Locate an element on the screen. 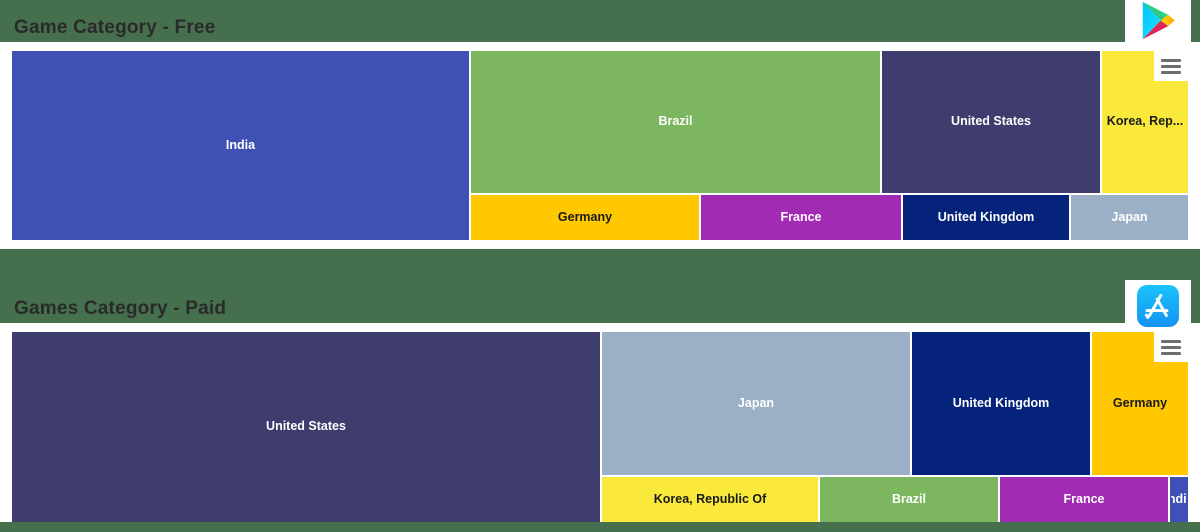 Image resolution: width=1200 pixels, height=532 pixels. page-title-free: Game Category - Free is located at coordinates (115, 27).